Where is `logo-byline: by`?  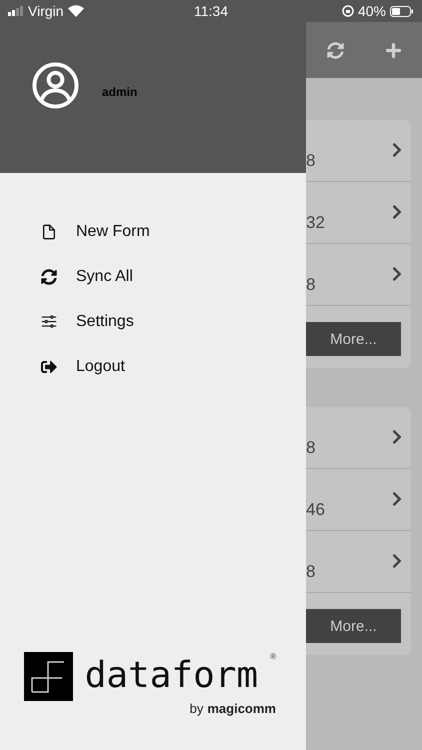 logo-byline: by is located at coordinates (197, 708).